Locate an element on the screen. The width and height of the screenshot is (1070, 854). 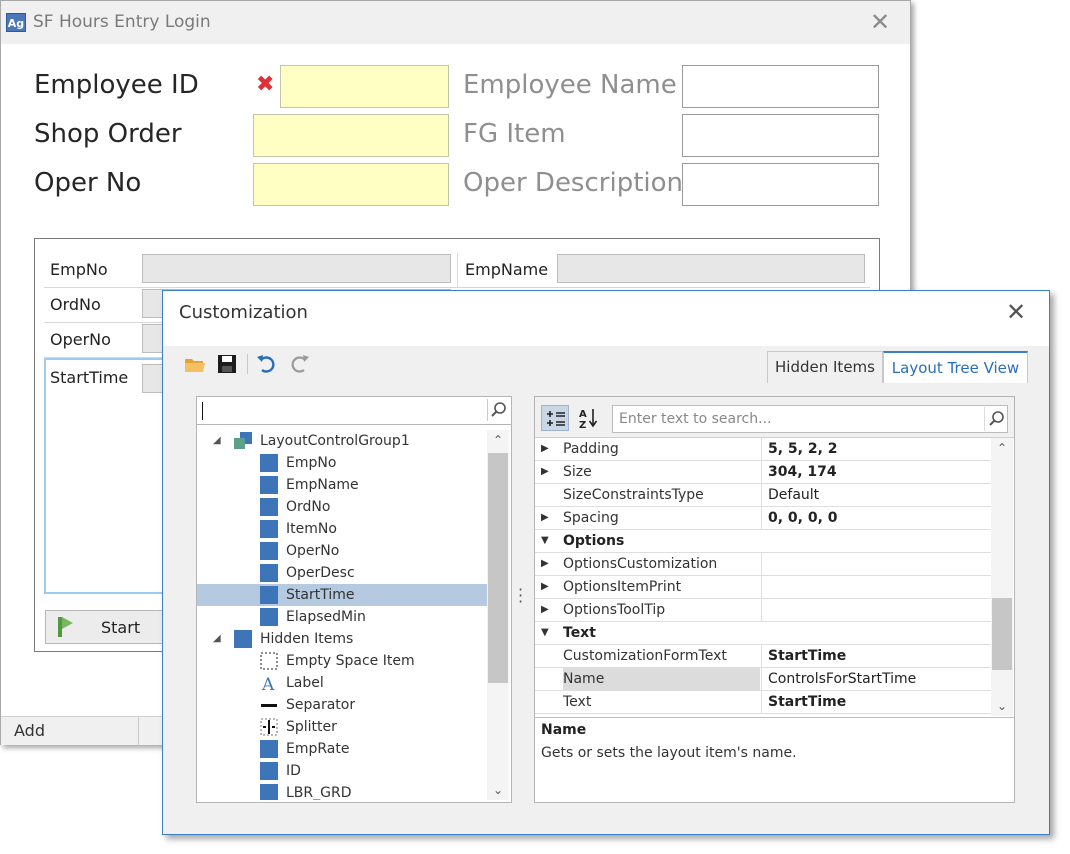
tab-layout-tree-view: Layout Tree View is located at coordinates (955, 367).